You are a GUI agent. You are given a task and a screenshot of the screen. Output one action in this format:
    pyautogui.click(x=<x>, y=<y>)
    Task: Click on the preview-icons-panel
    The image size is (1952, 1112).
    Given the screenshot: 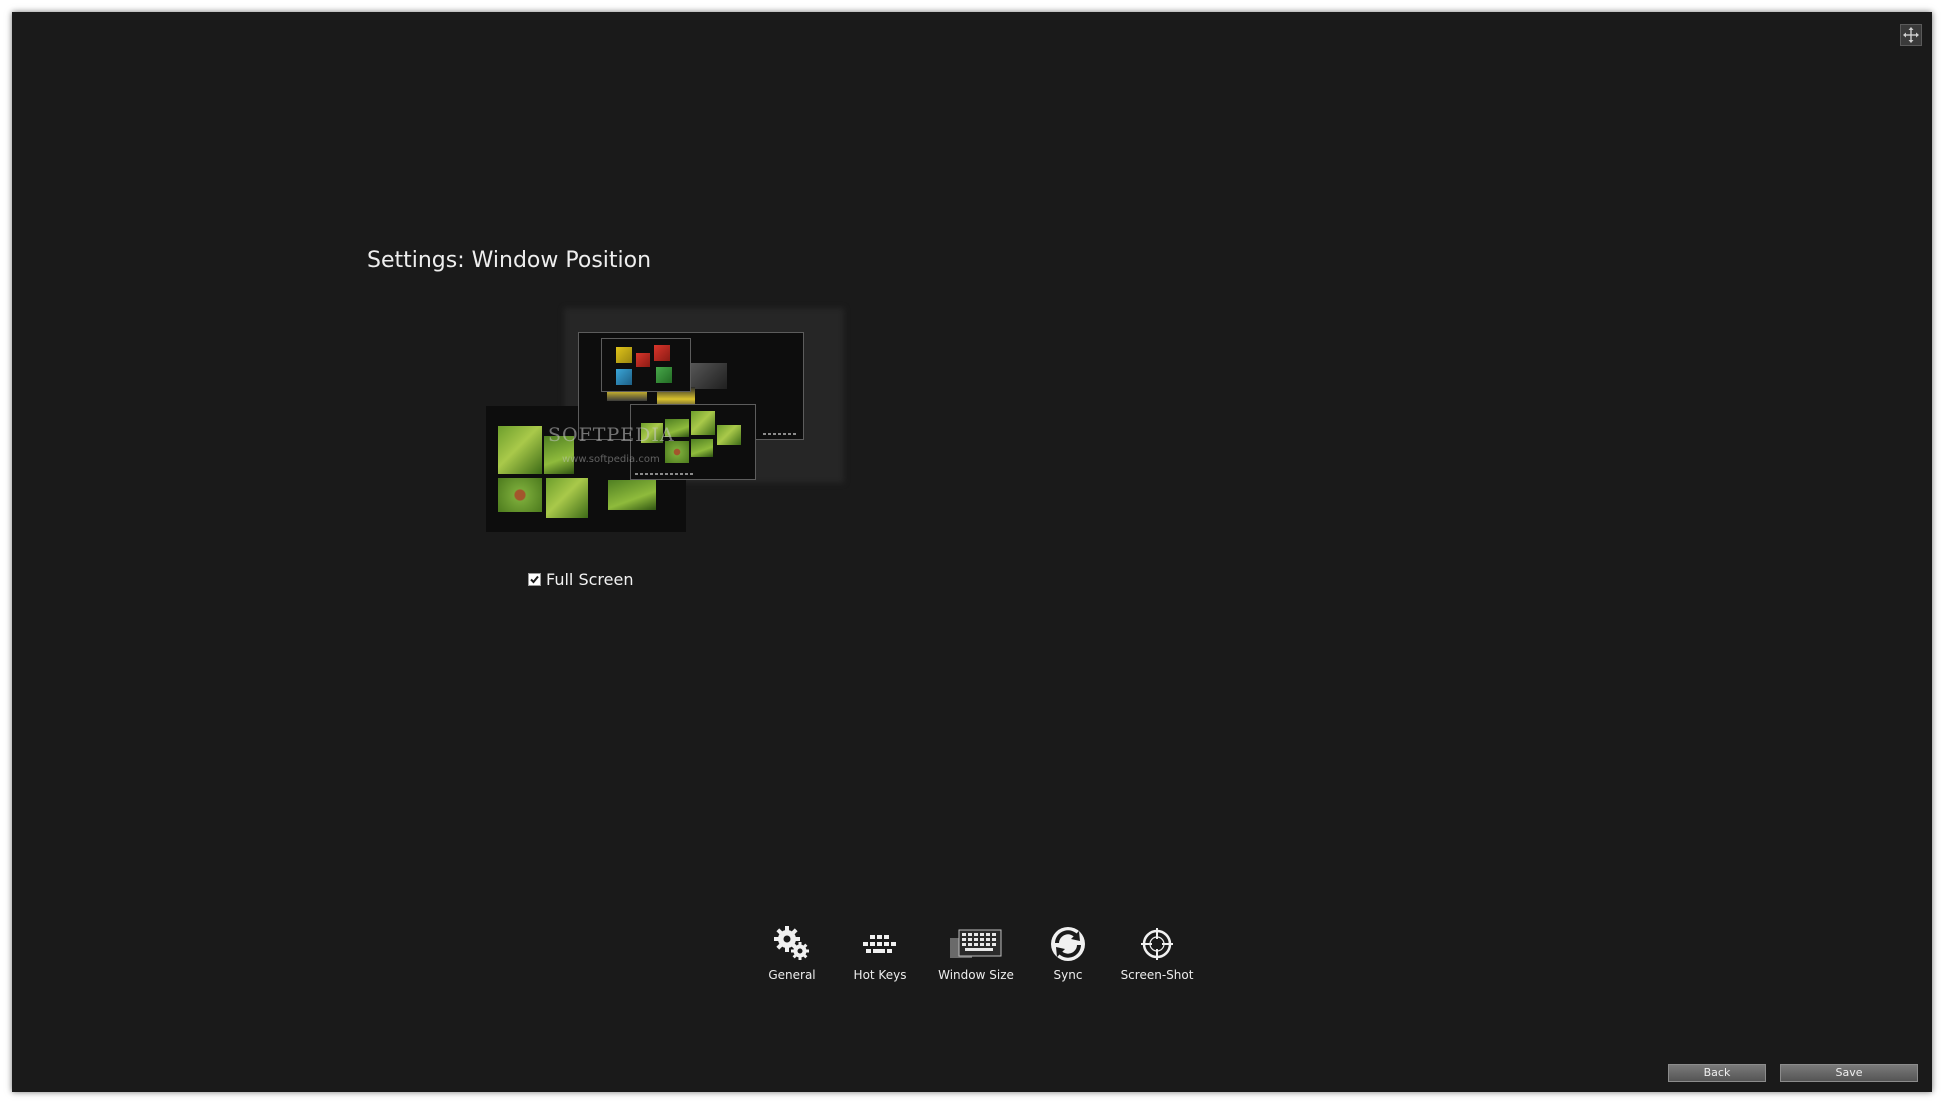 What is the action you would take?
    pyautogui.click(x=646, y=365)
    